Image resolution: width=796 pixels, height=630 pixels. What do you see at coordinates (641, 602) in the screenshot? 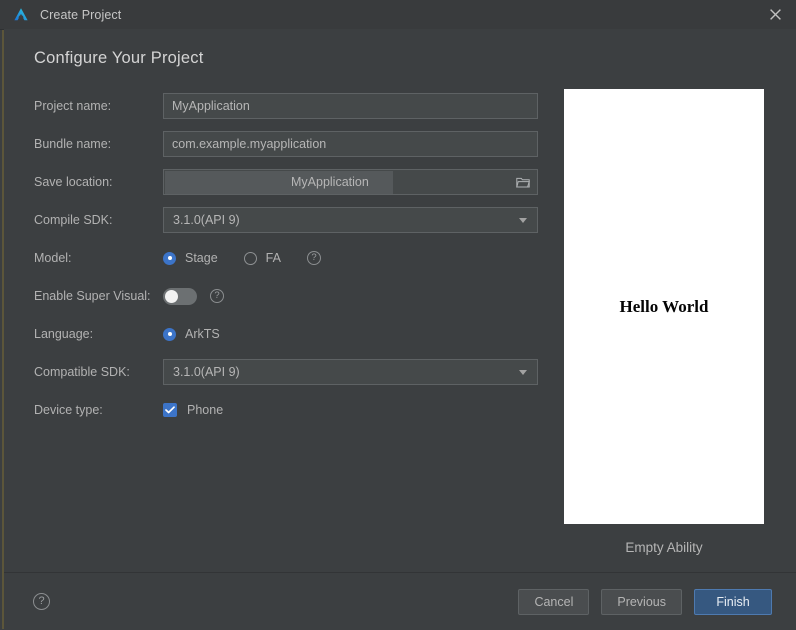
I see `previous-button: Previous` at bounding box center [641, 602].